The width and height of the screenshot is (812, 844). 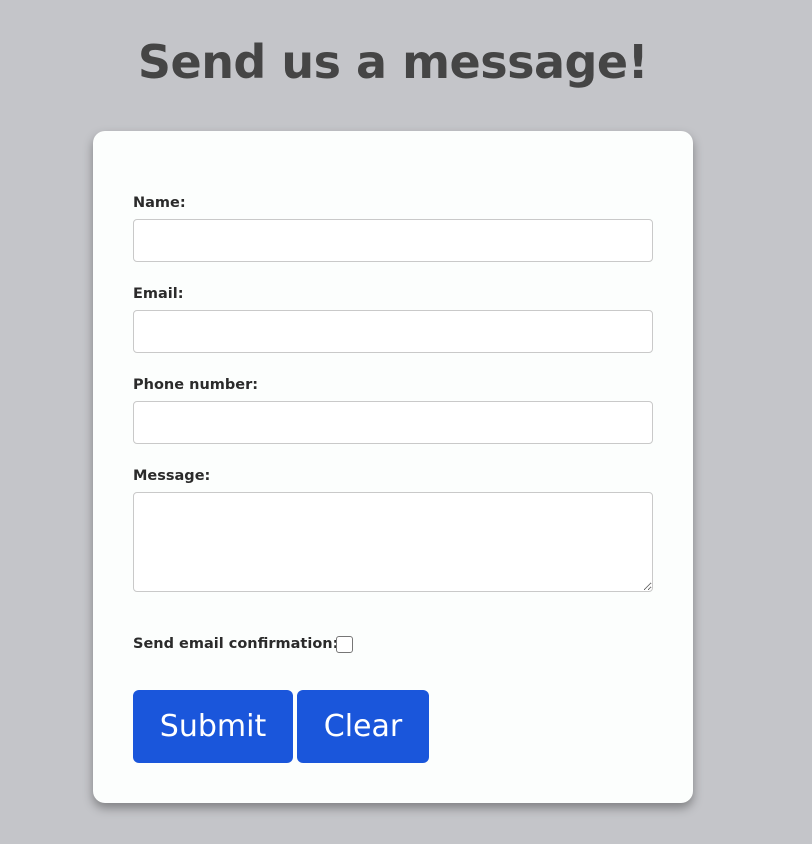 I want to click on name-label: Name:, so click(x=159, y=203).